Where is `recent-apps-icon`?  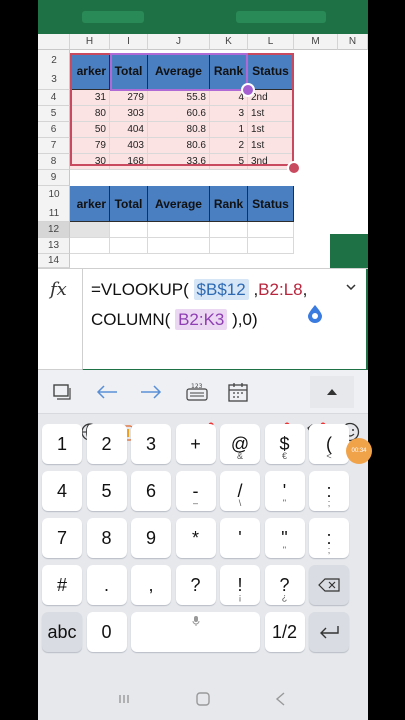 recent-apps-icon is located at coordinates (125, 701).